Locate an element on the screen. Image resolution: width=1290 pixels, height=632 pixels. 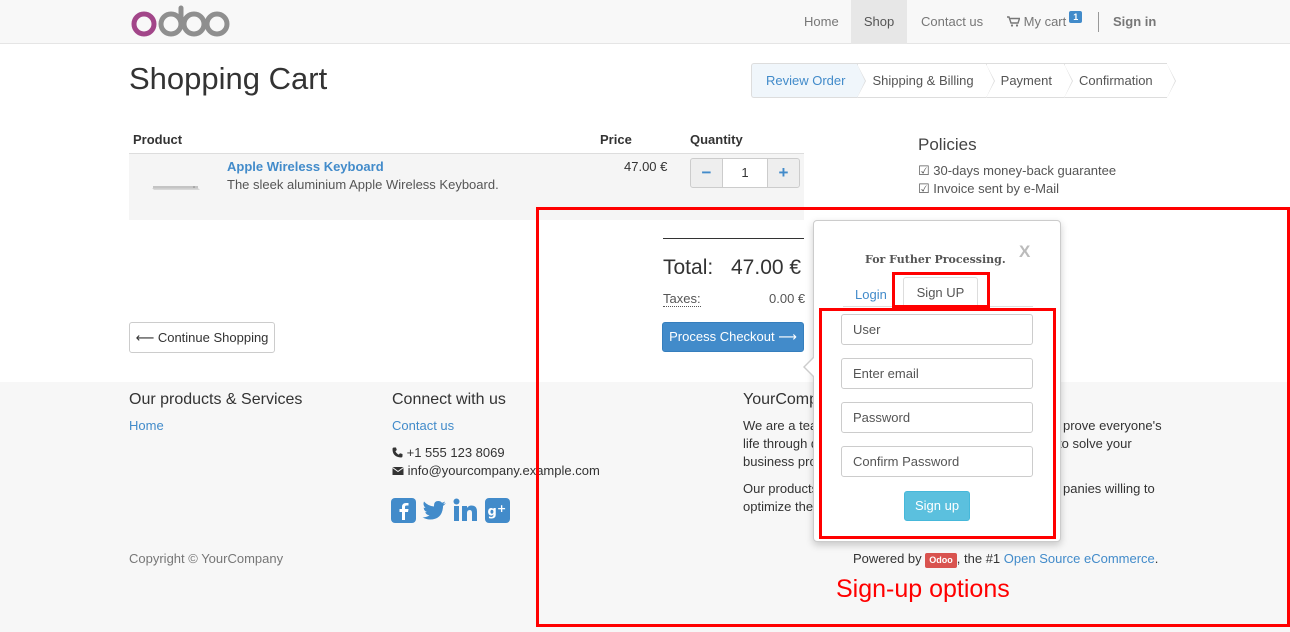
footer-phone: +1 555 123 8069 is located at coordinates (448, 453).